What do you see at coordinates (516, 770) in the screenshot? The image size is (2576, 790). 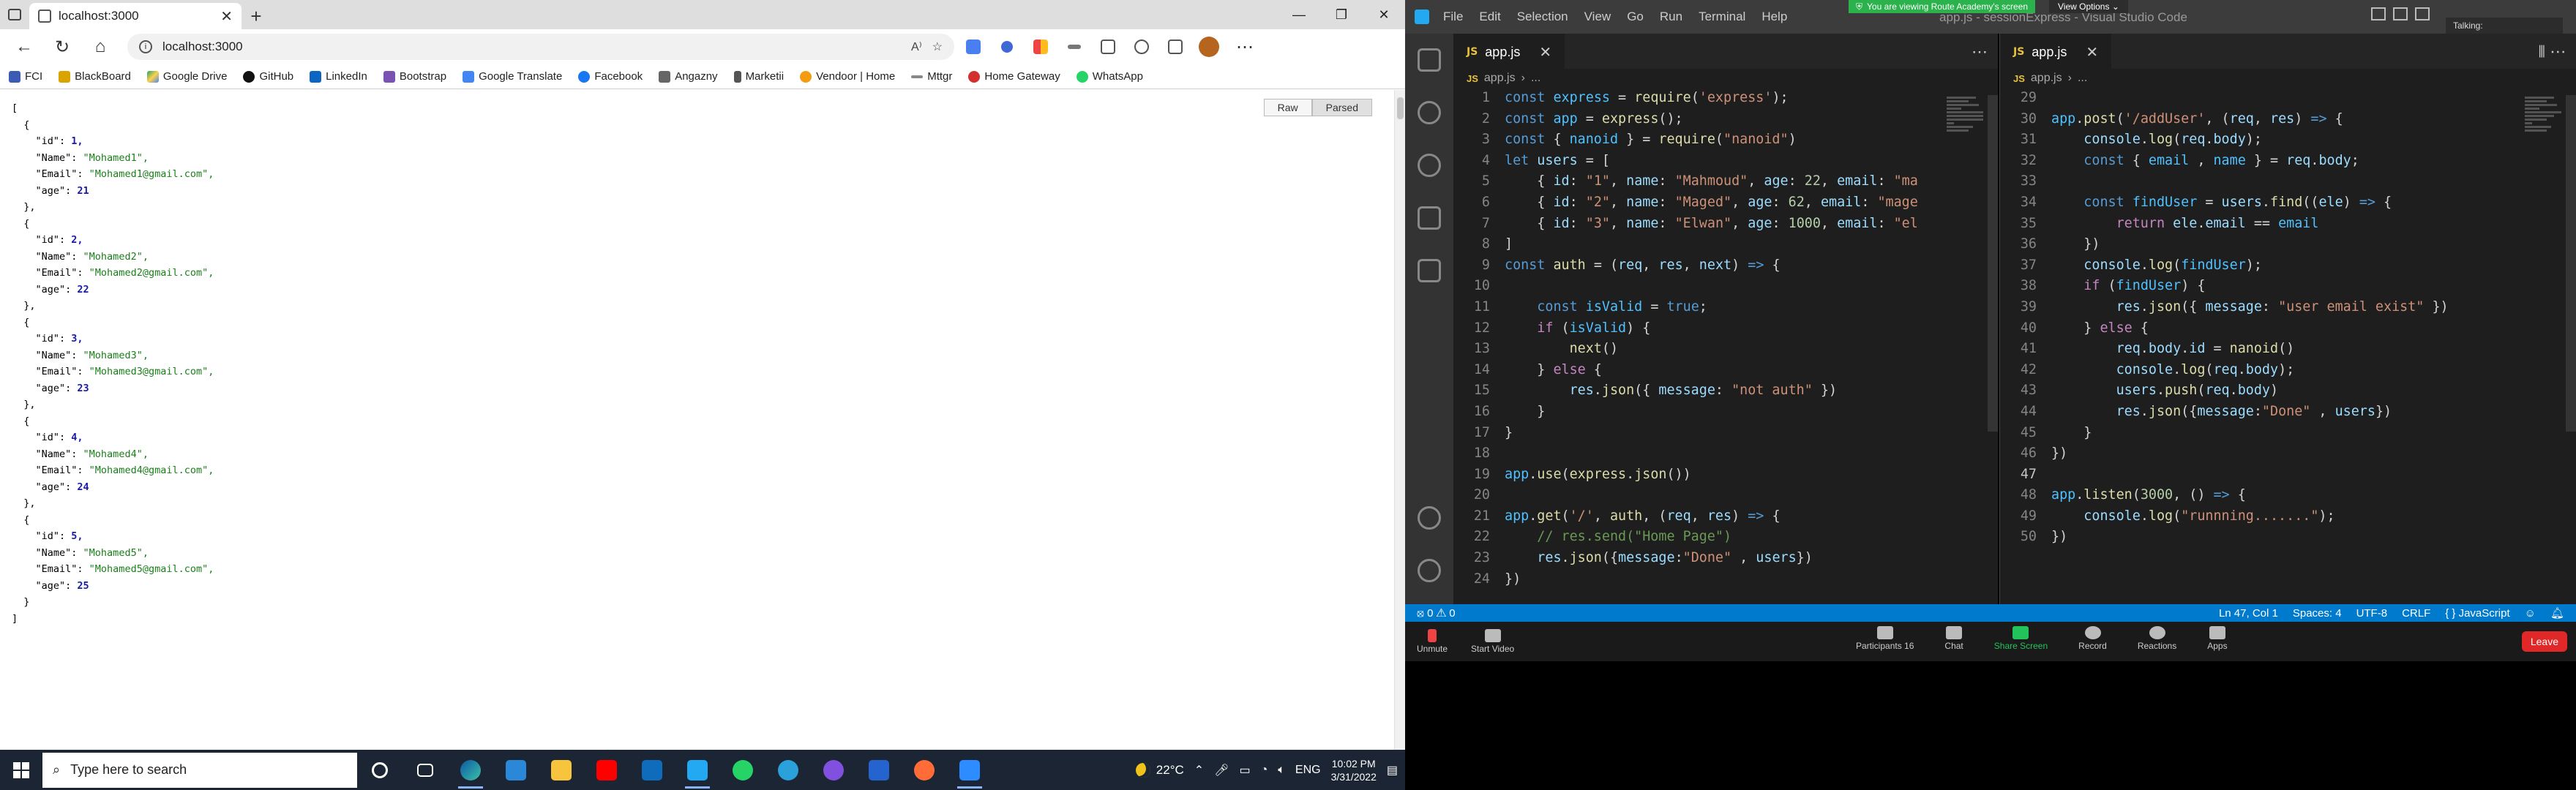 I see `store-icon` at bounding box center [516, 770].